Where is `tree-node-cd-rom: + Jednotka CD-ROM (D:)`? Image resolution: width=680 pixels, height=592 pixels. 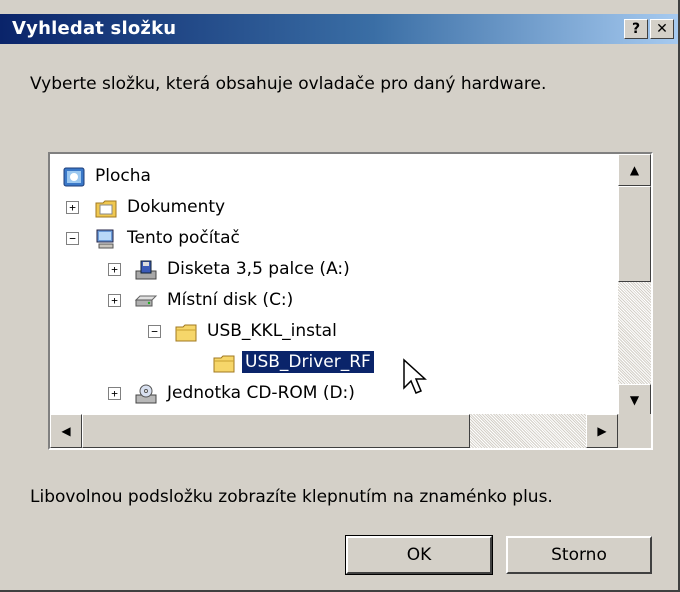 tree-node-cd-rom: + Jednotka CD-ROM (D:) is located at coordinates (330, 394).